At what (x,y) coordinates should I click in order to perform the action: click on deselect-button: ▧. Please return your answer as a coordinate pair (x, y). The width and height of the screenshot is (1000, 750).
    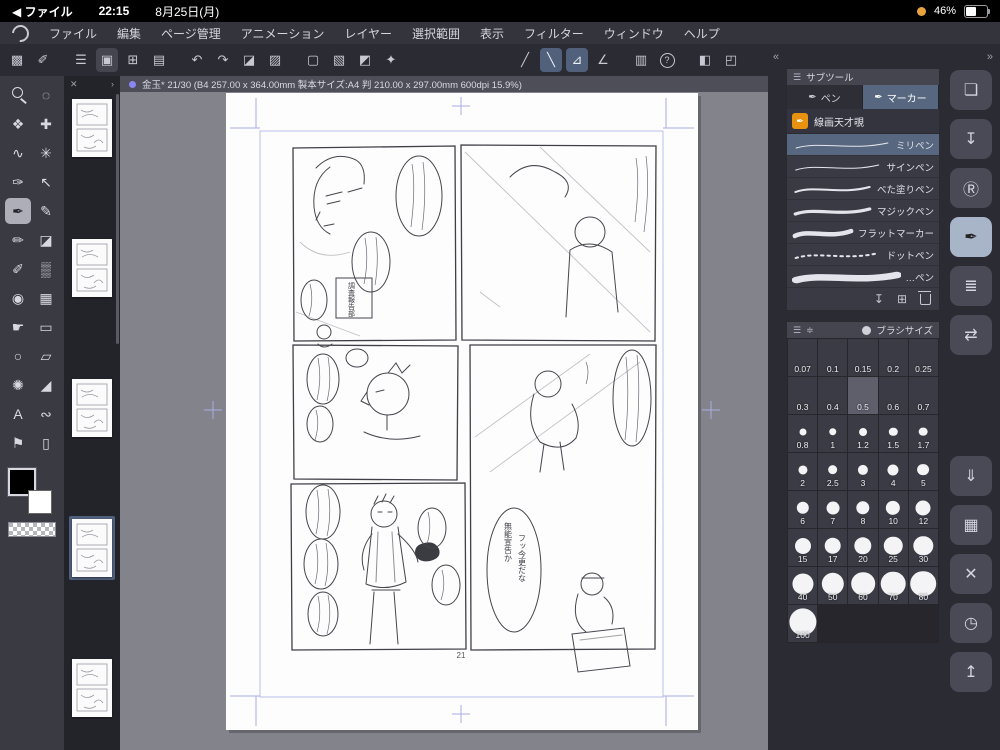
    Looking at the image, I should click on (339, 60).